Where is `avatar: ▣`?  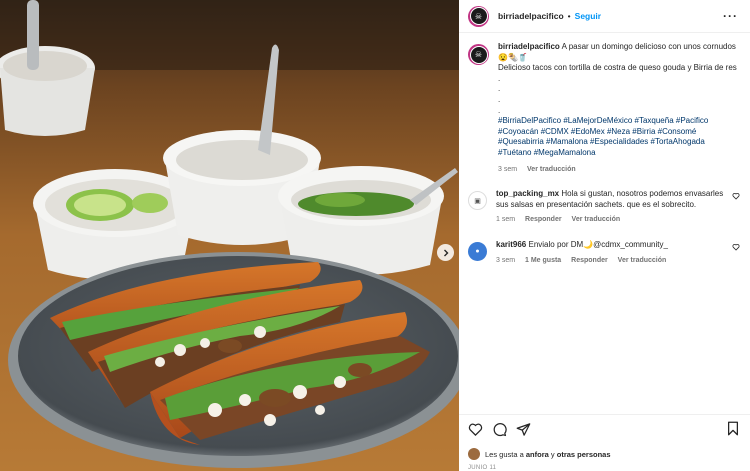 avatar: ▣ is located at coordinates (477, 201).